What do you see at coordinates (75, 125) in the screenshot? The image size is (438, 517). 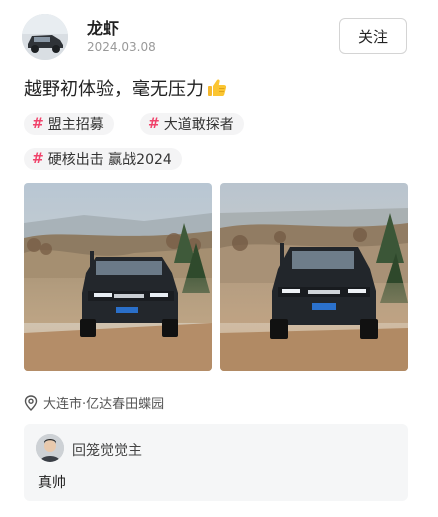 I see `topic-tag-label: 盟主招募` at bounding box center [75, 125].